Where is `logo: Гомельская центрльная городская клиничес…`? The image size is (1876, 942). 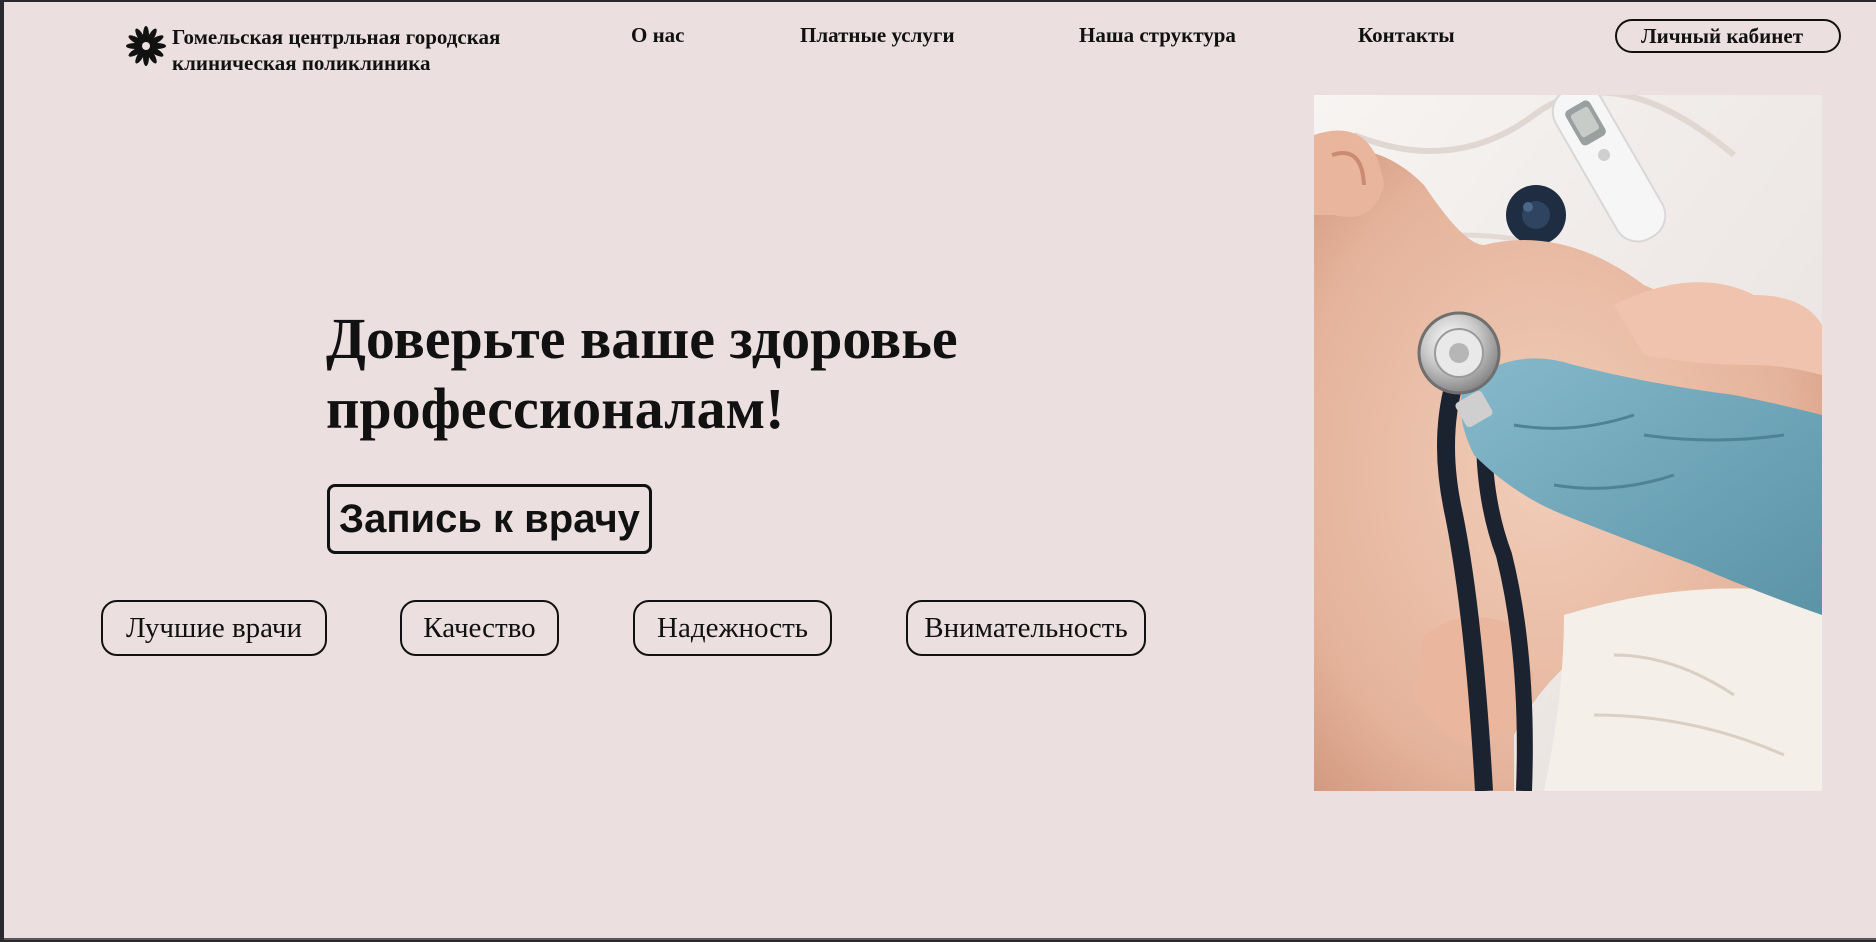 logo: Гомельская центрльная городская клиничес… is located at coordinates (348, 50).